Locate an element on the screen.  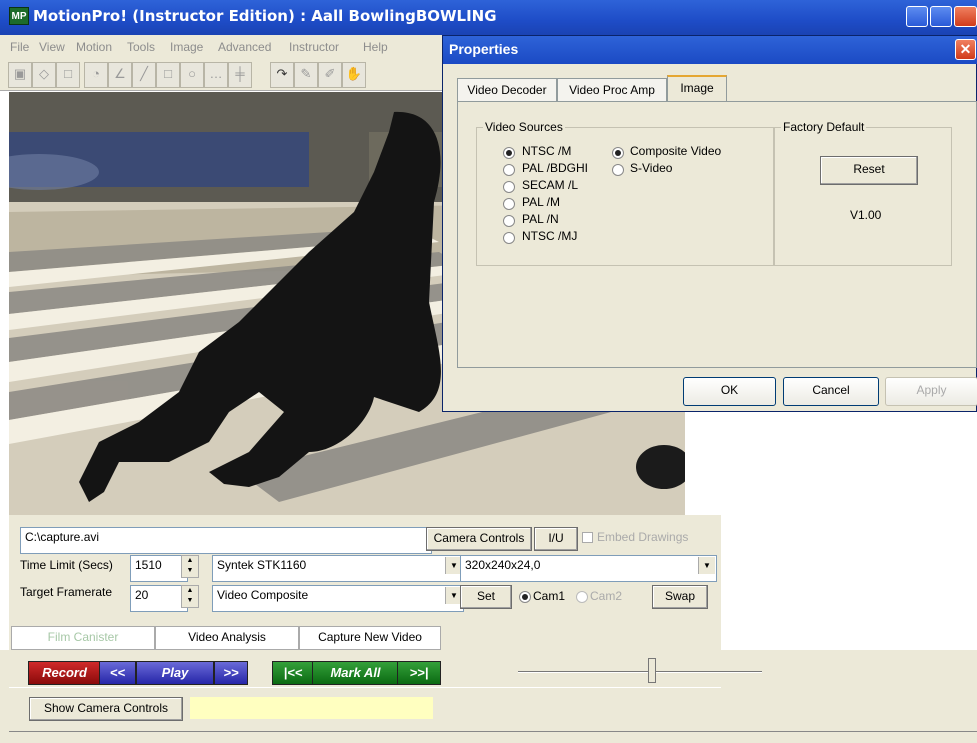
swap-button: Swap is located at coordinates (680, 597).